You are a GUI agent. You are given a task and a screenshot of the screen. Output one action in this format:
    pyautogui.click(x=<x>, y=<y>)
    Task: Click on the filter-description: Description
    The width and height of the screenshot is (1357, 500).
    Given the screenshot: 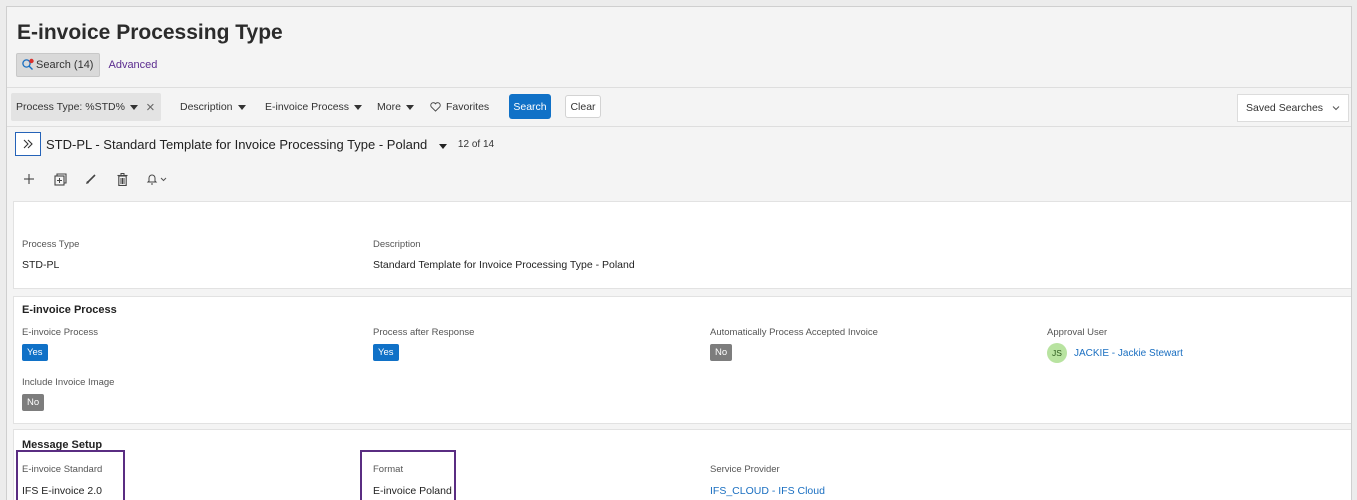 What is the action you would take?
    pyautogui.click(x=213, y=107)
    